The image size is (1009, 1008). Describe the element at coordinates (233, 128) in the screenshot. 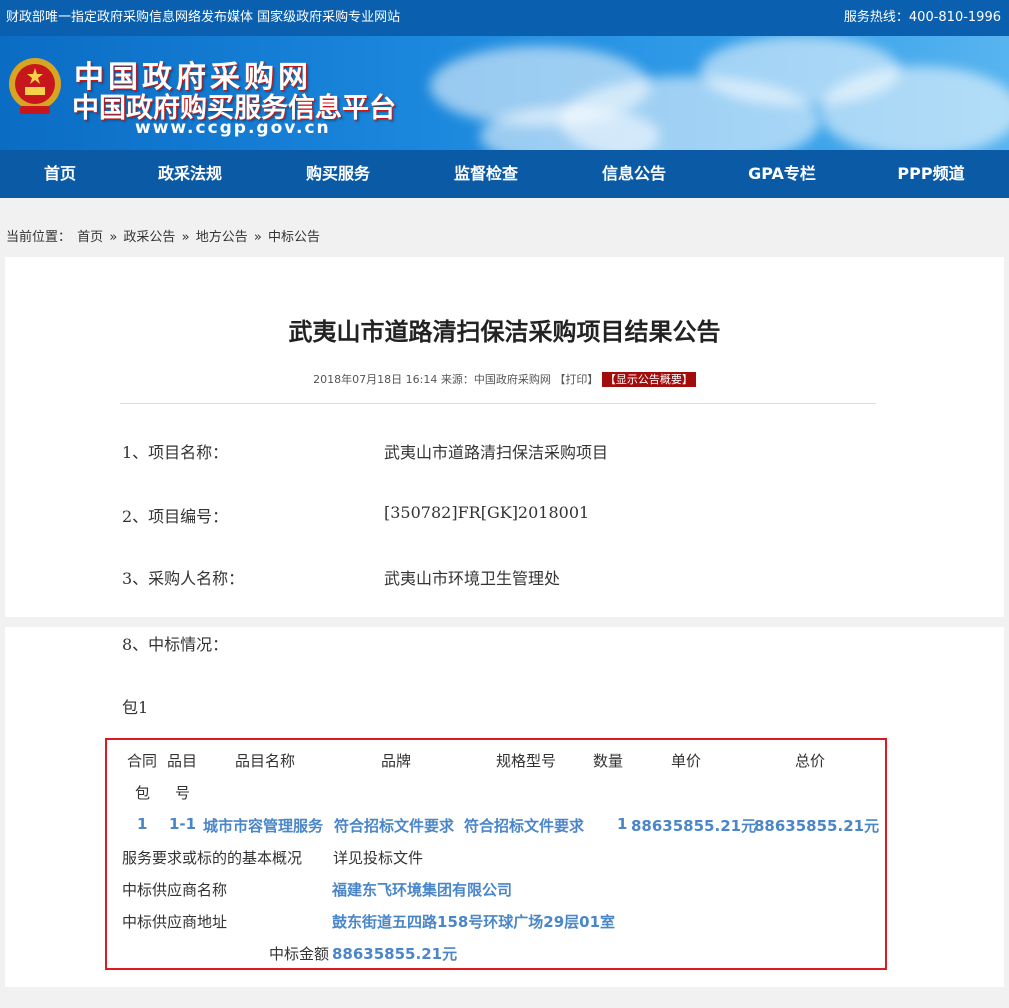

I see `site-url: www.ccgp.gov.cn` at that location.